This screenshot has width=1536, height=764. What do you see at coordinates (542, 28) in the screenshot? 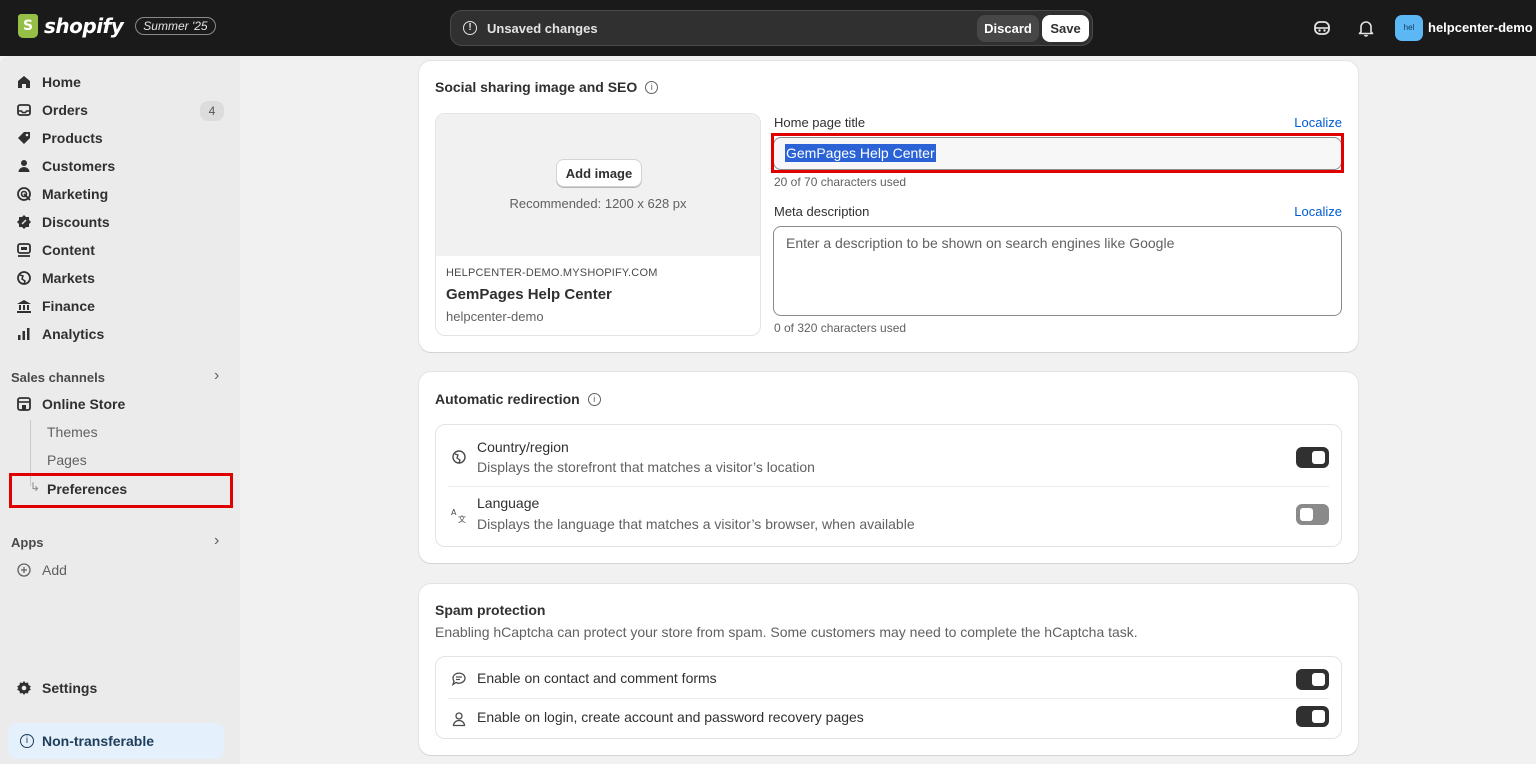
I see `unsaved-changes-text: Unsaved changes` at bounding box center [542, 28].